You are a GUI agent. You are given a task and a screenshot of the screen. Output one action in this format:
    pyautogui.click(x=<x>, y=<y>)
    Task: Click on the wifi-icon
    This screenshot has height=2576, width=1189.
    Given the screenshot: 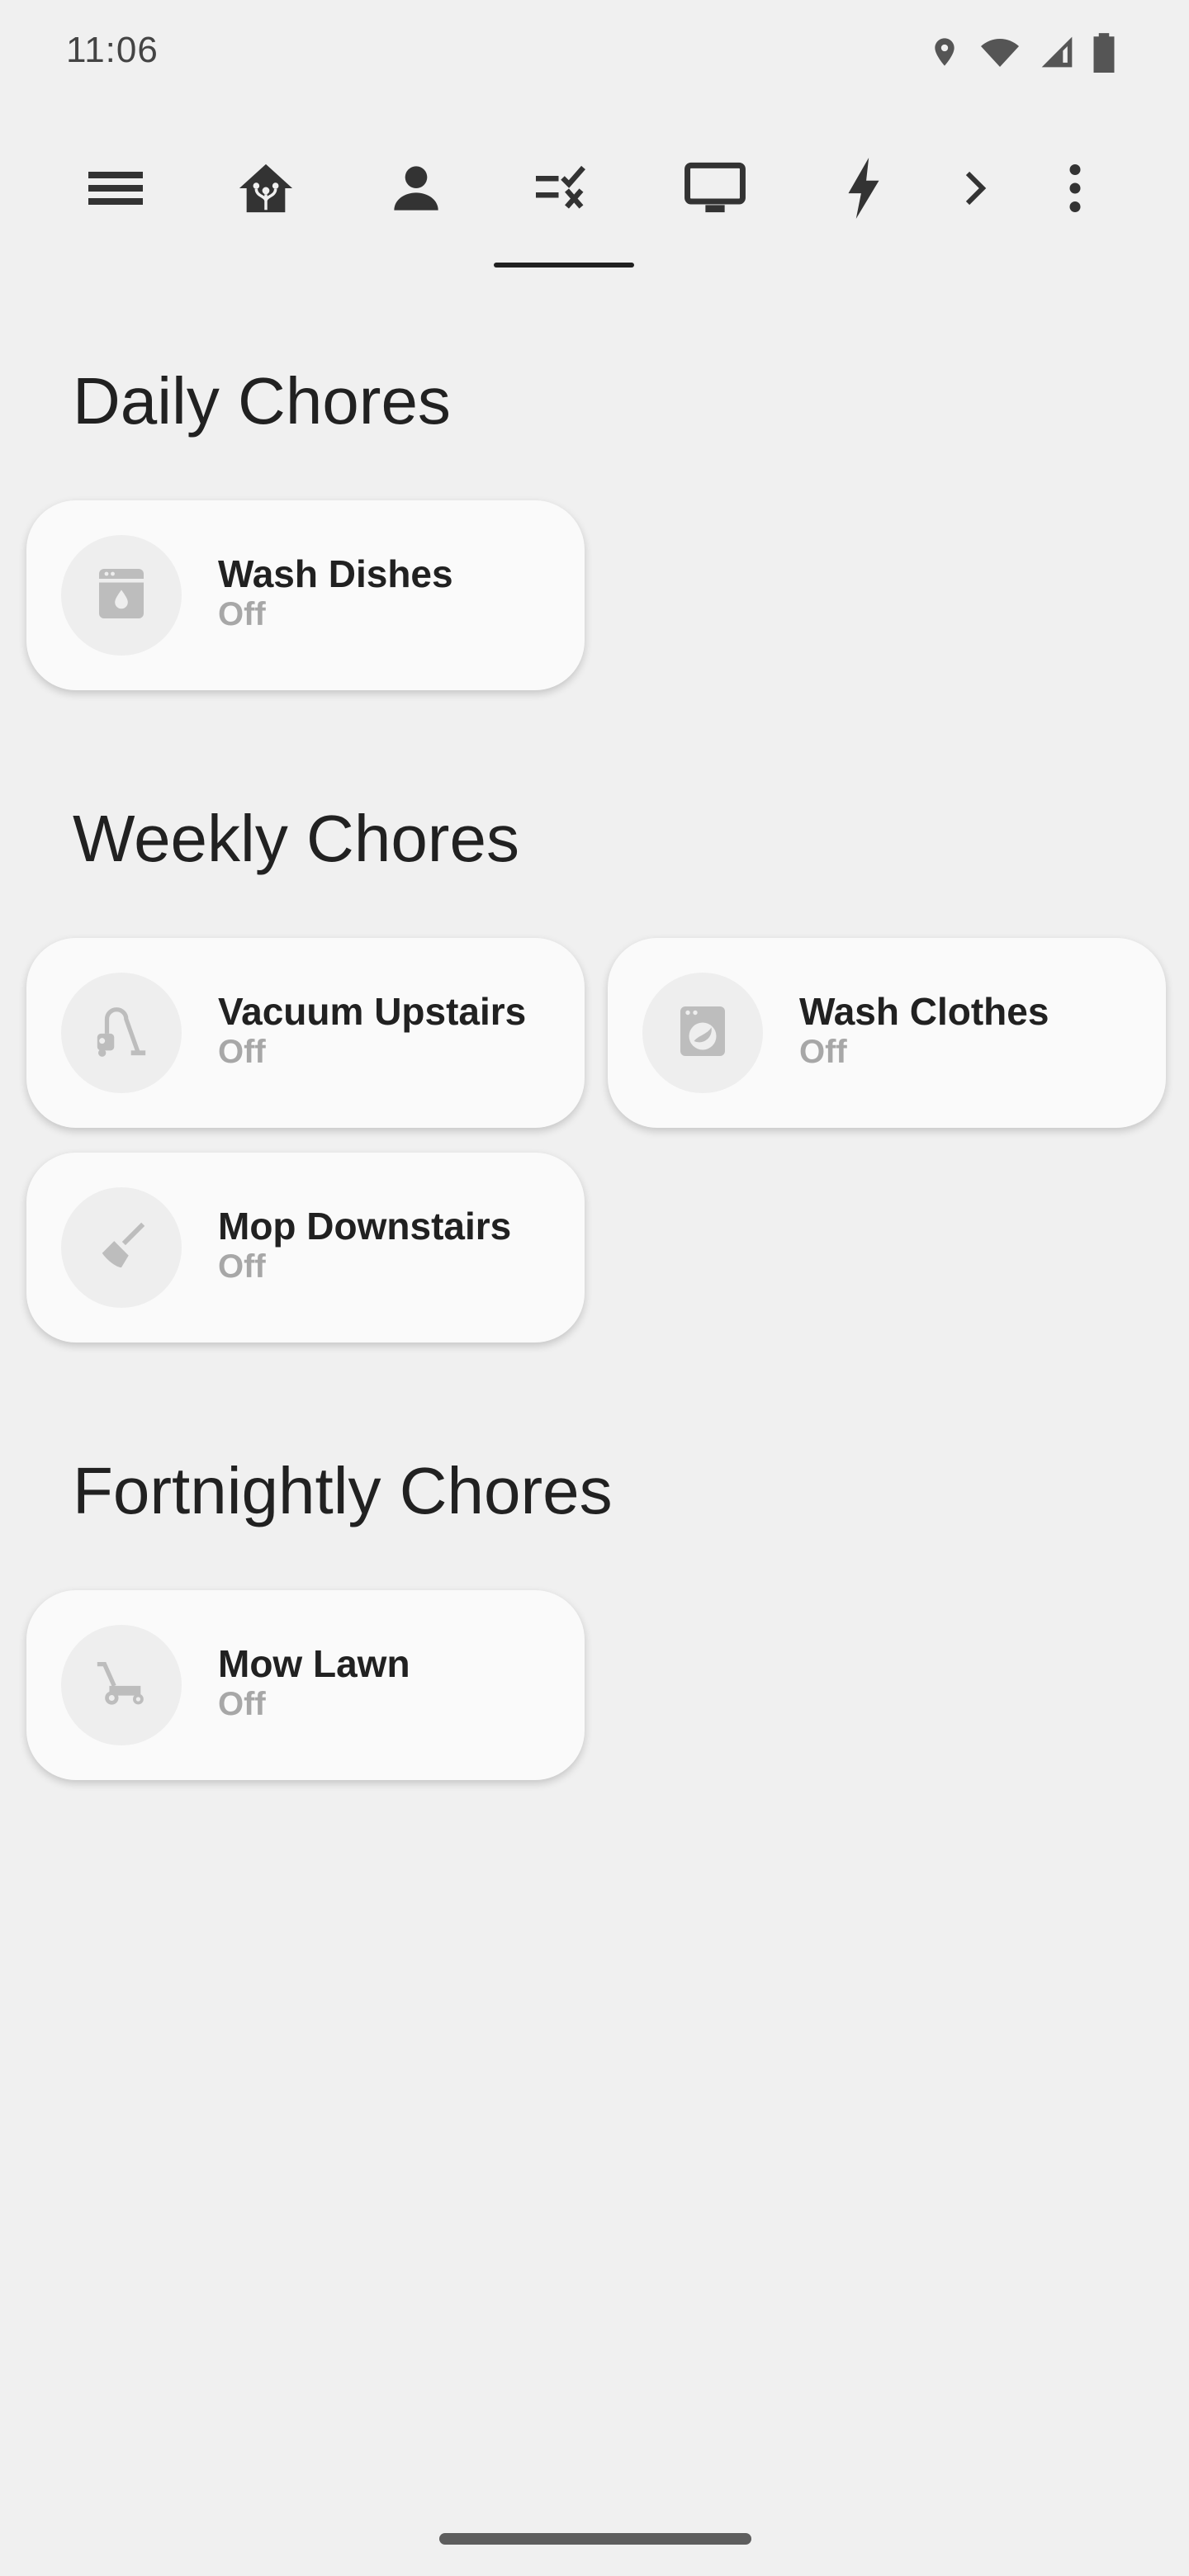 What is the action you would take?
    pyautogui.click(x=1000, y=52)
    